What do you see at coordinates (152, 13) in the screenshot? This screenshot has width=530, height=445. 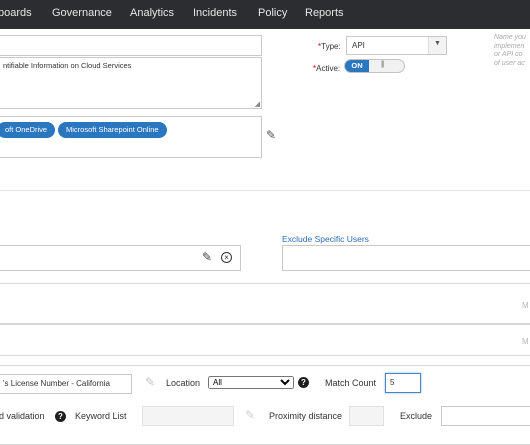 I see `nav-item-analytics: Analytics` at bounding box center [152, 13].